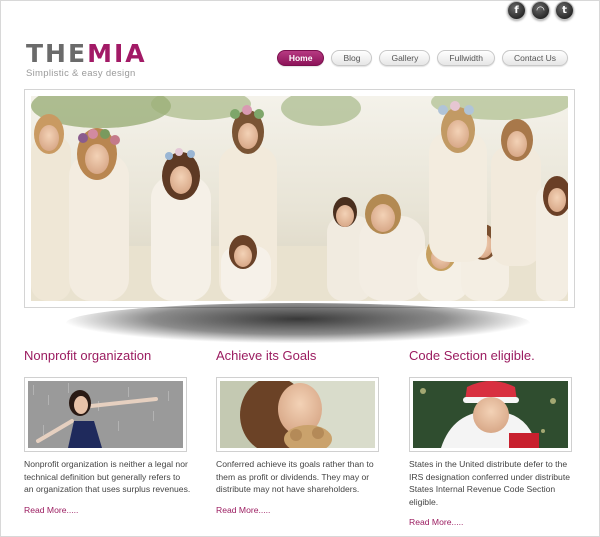 This screenshot has width=600, height=537. I want to click on facebook-icon: f, so click(516, 10).